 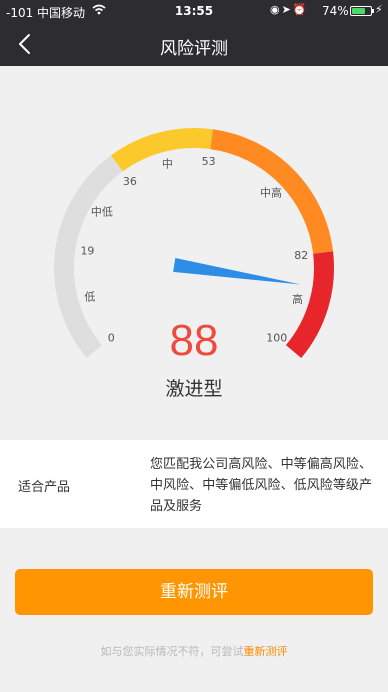 What do you see at coordinates (102, 212) in the screenshot?
I see `gauge-band-label: 中低` at bounding box center [102, 212].